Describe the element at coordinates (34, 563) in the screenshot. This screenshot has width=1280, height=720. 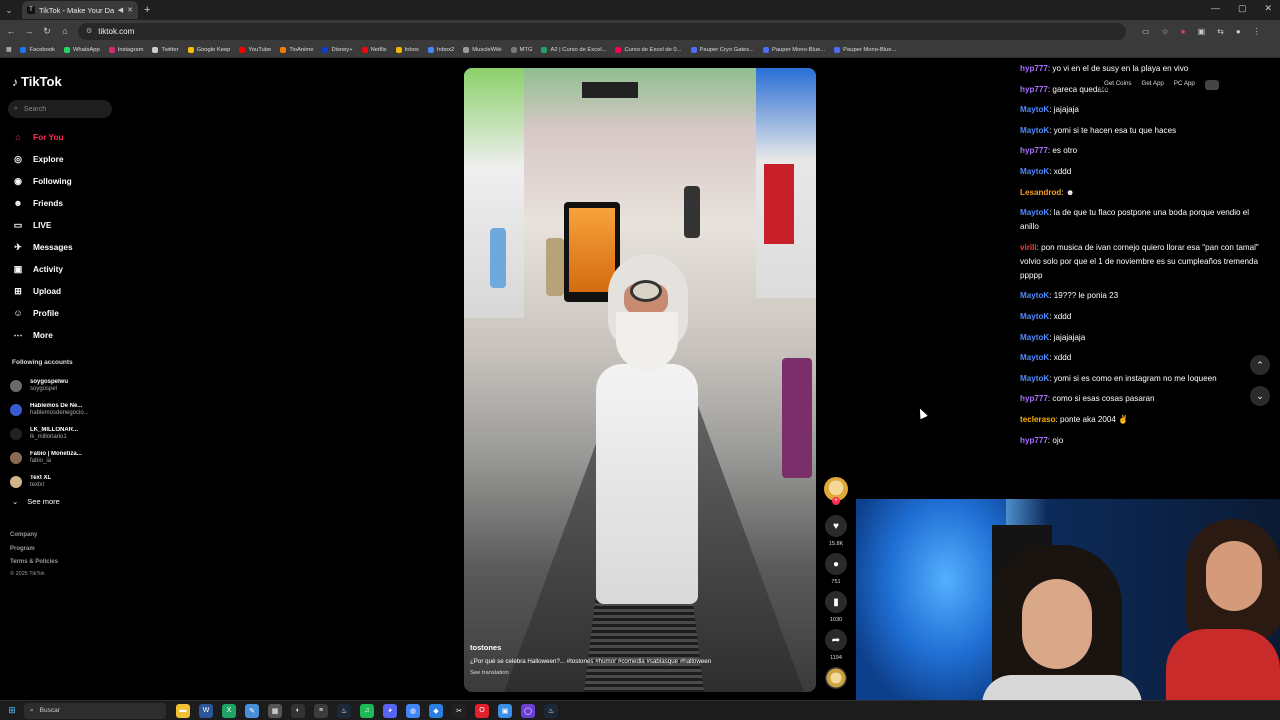
I see `footer-link-terms: Terms & Policies` at that location.